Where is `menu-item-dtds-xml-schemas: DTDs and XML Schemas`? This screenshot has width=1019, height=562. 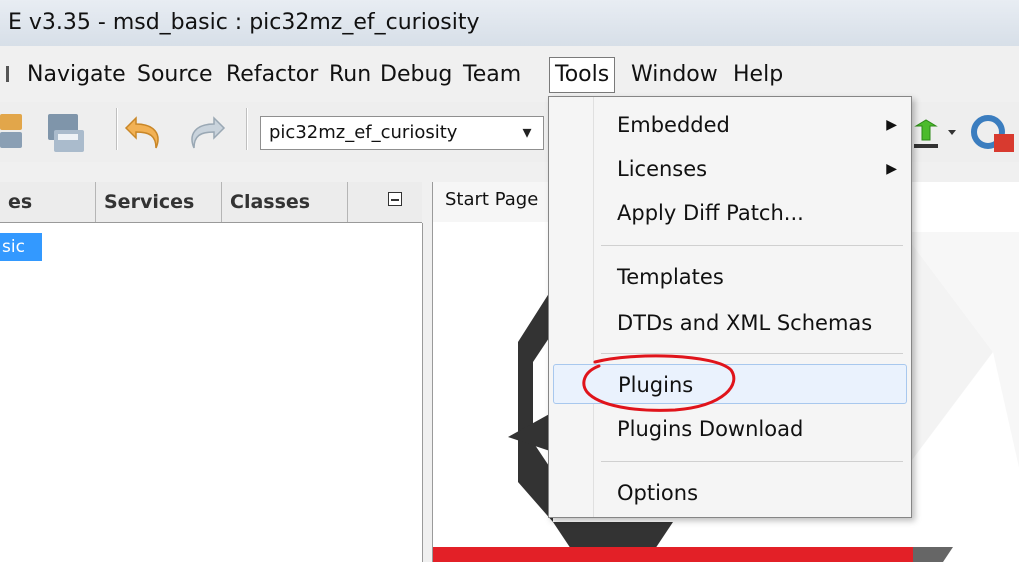
menu-item-dtds-xml-schemas: DTDs and XML Schemas is located at coordinates (730, 323).